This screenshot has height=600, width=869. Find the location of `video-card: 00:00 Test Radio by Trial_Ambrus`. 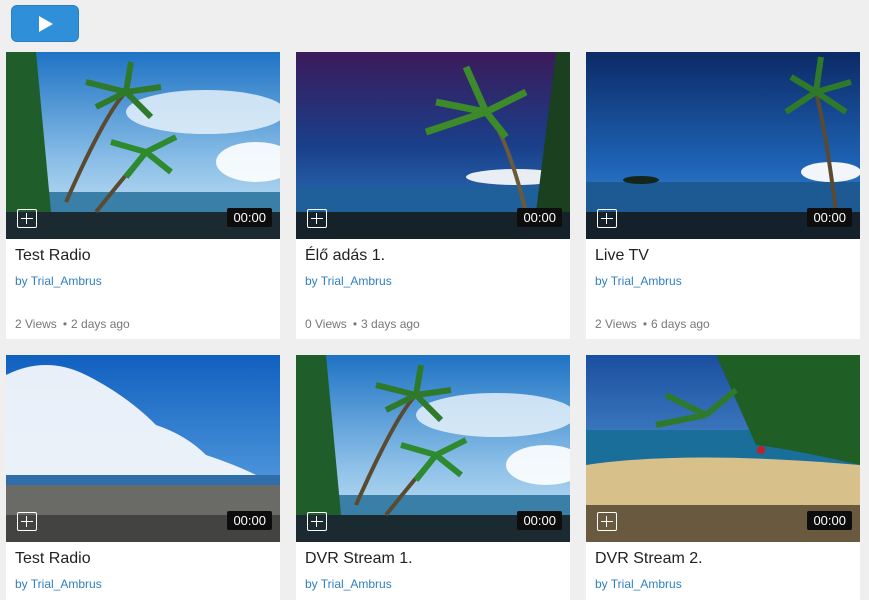

video-card: 00:00 Test Radio by Trial_Ambrus is located at coordinates (143, 477).